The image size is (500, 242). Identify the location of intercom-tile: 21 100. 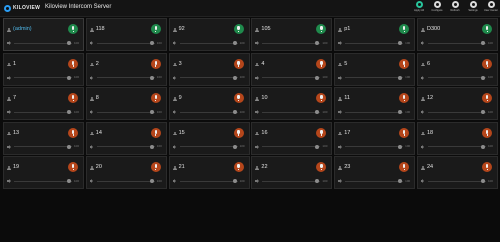
(209, 172).